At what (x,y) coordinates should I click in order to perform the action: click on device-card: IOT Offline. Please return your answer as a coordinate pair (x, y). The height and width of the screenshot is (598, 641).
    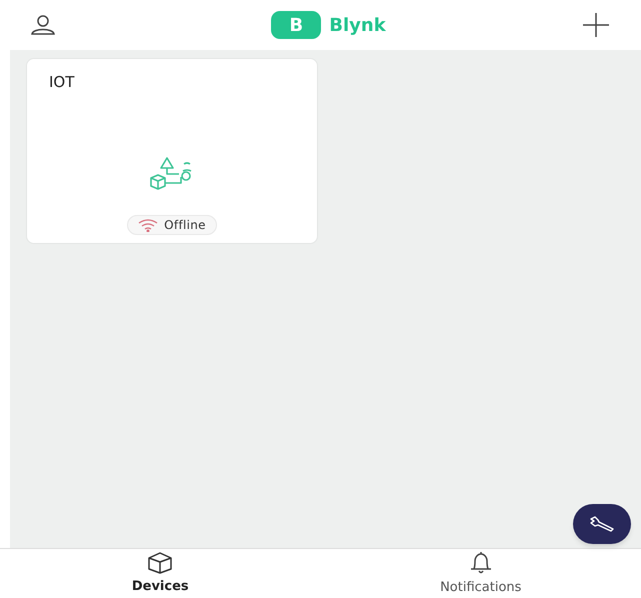
    Looking at the image, I should click on (172, 151).